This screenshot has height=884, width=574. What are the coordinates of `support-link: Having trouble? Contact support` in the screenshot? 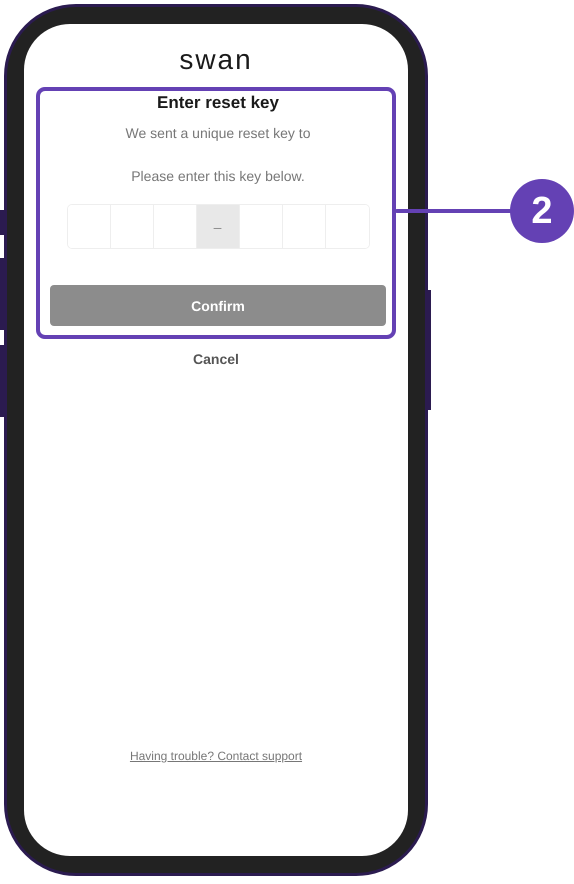 It's located at (216, 756).